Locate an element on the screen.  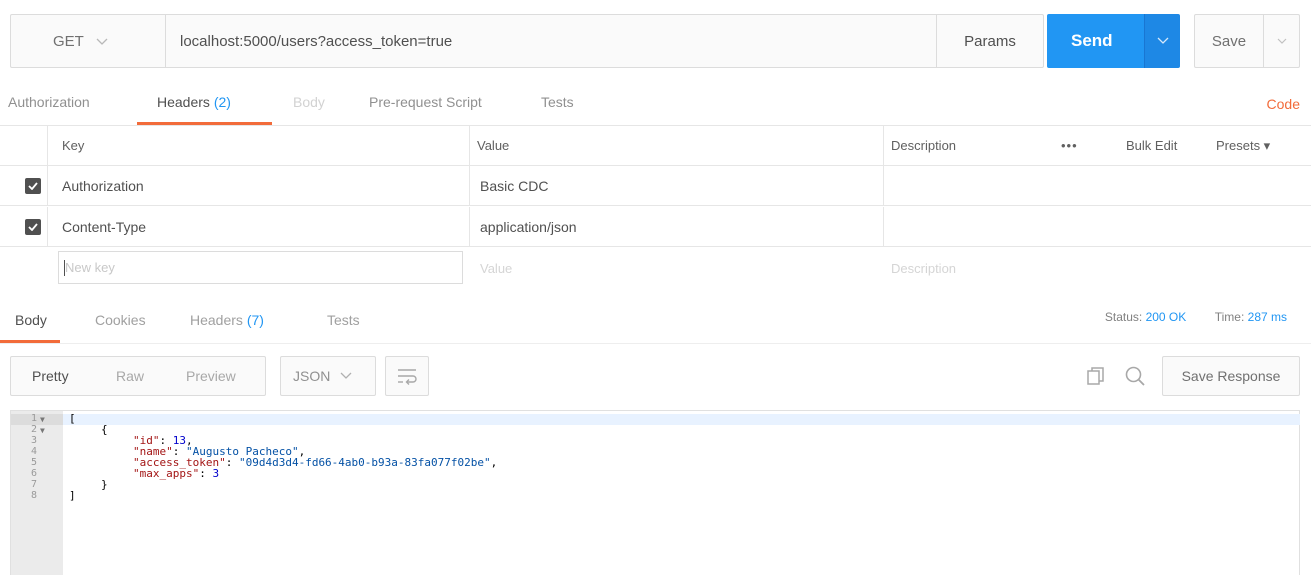
column-header-key: Key is located at coordinates (73, 145).